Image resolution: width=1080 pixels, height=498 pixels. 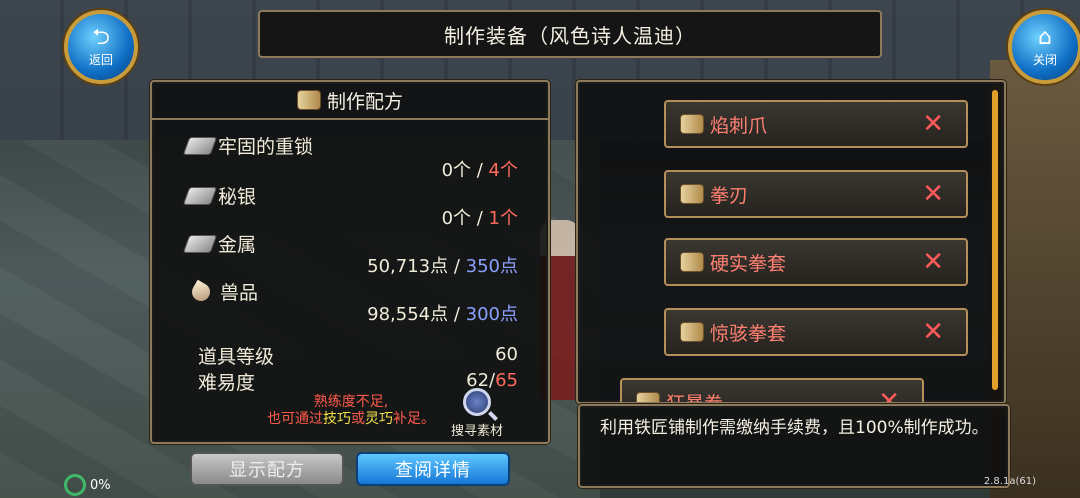 I want to click on close-button-label: 关闭, so click(x=1044, y=59).